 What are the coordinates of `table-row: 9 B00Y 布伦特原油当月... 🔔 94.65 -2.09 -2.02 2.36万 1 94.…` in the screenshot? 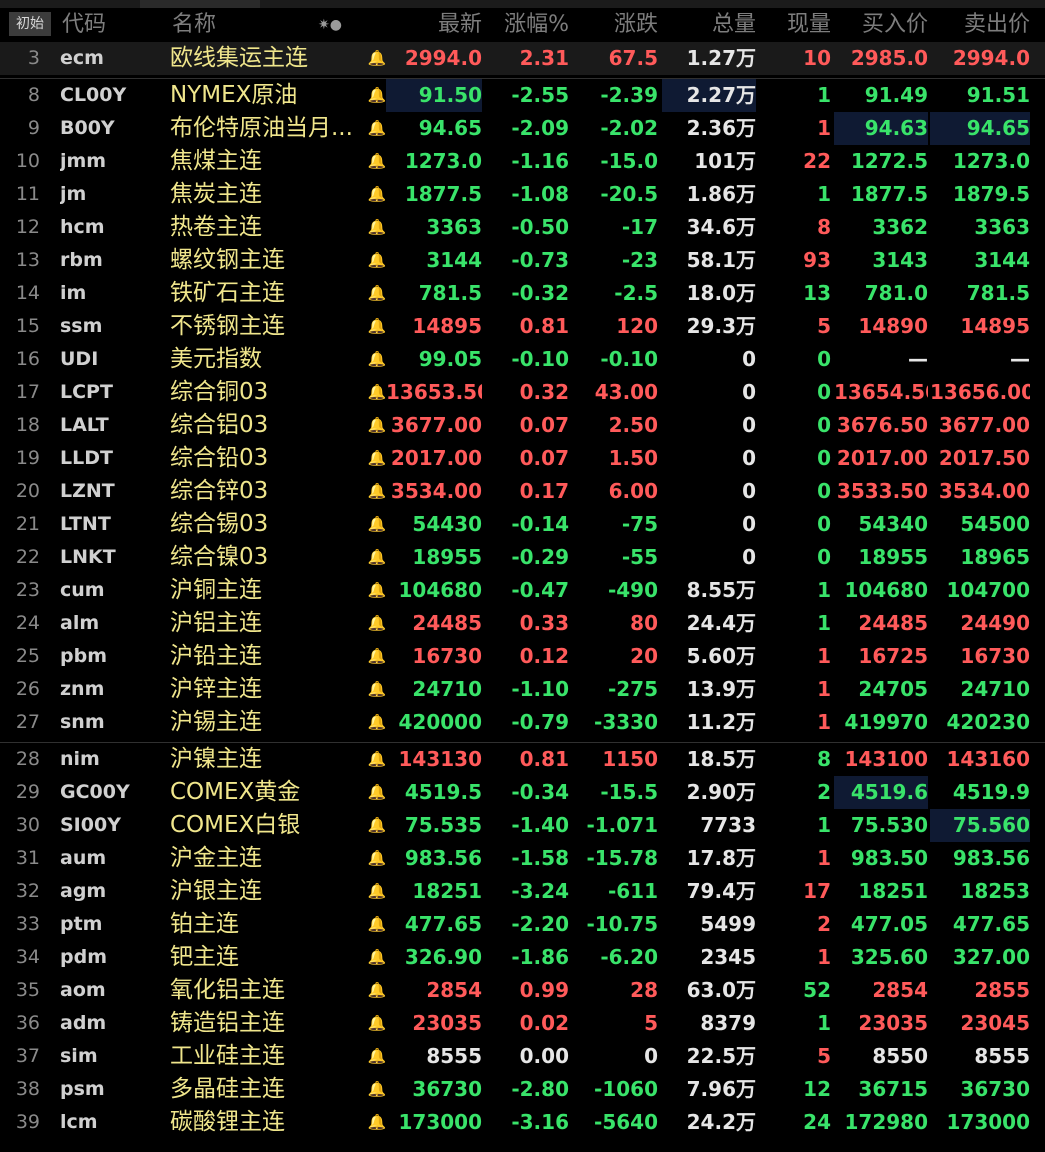 It's located at (522, 128).